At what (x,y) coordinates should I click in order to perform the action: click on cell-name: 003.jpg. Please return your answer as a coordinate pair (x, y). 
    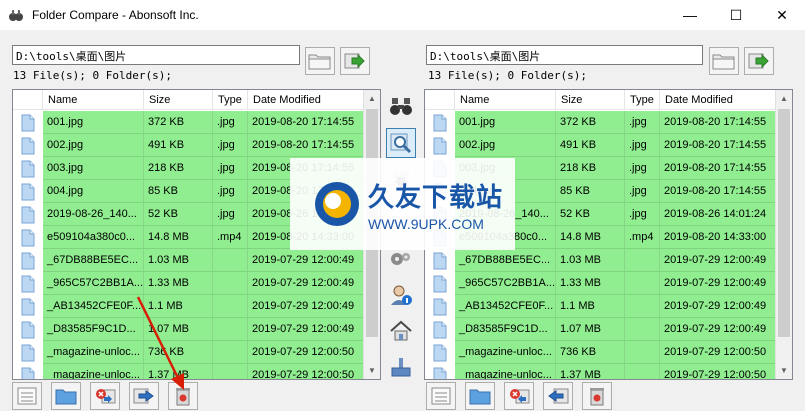
    Looking at the image, I should click on (93, 168).